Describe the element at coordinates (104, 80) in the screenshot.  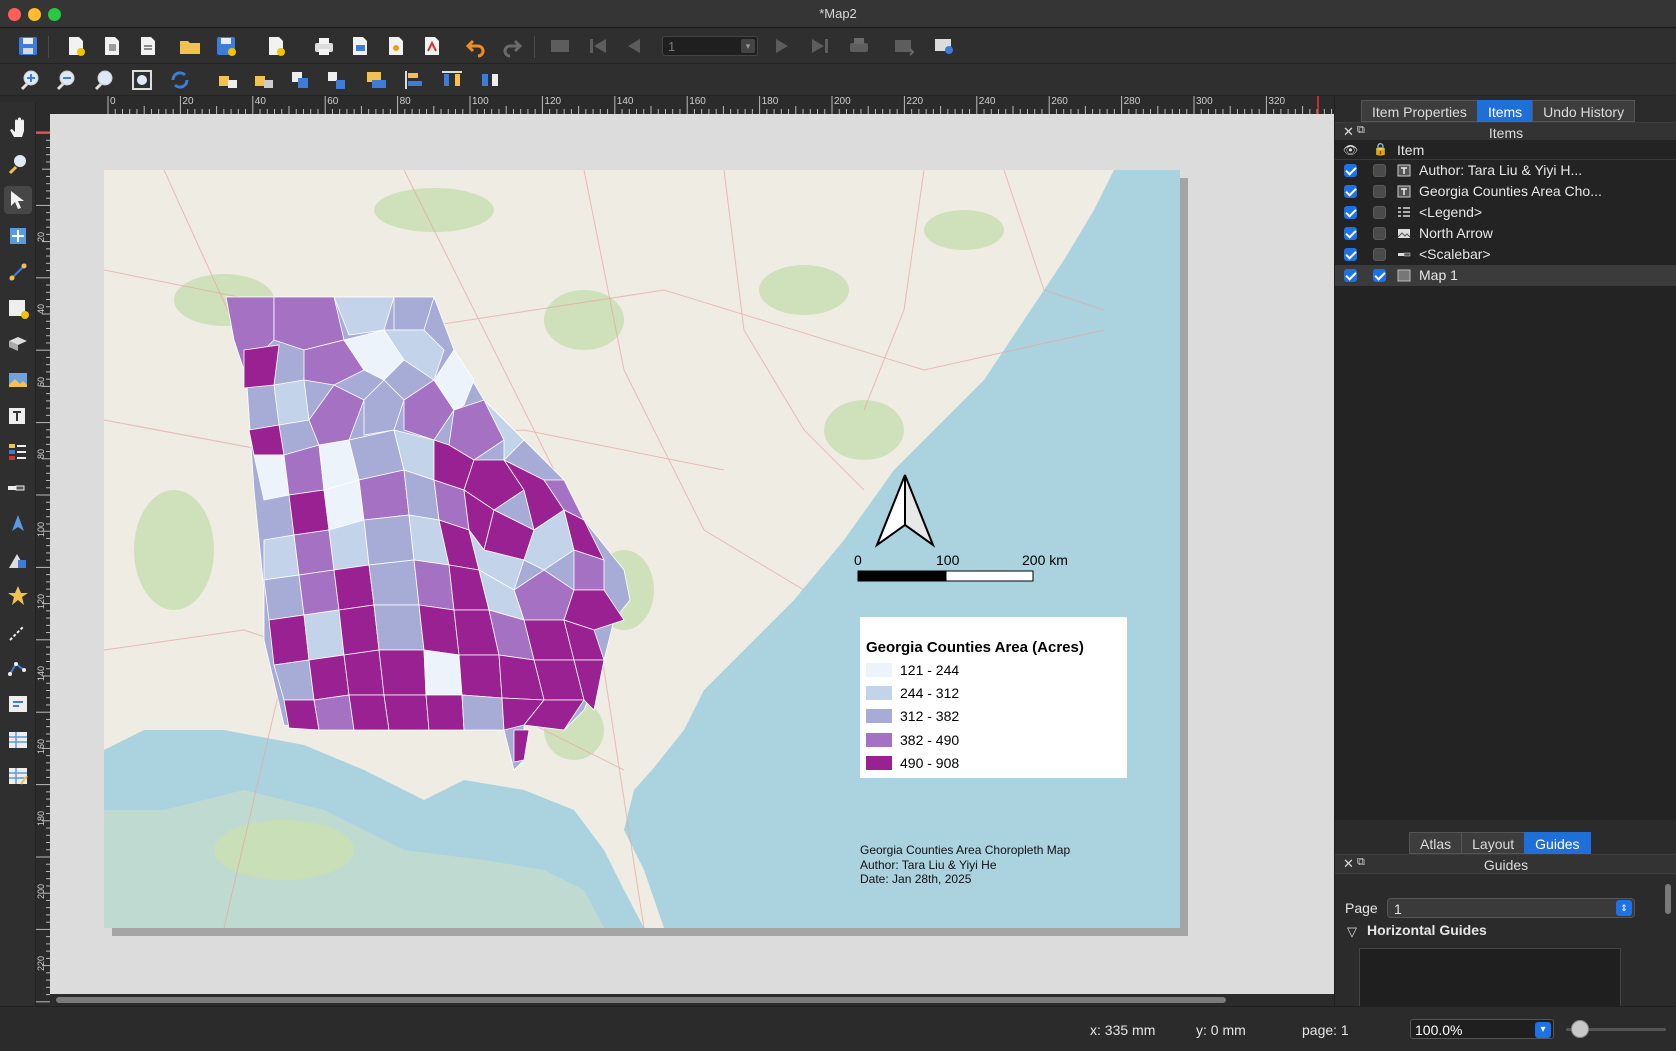
I see `zoom-actual-icon` at that location.